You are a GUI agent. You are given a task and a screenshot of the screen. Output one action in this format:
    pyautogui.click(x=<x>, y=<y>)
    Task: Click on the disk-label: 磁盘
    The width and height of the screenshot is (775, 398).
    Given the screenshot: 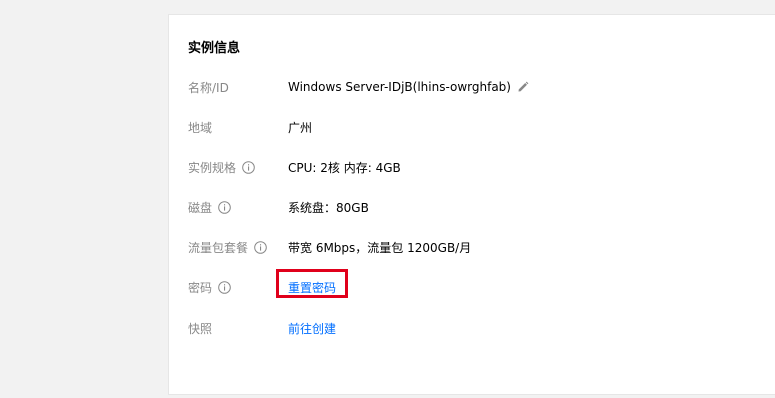 What is the action you would take?
    pyautogui.click(x=200, y=207)
    